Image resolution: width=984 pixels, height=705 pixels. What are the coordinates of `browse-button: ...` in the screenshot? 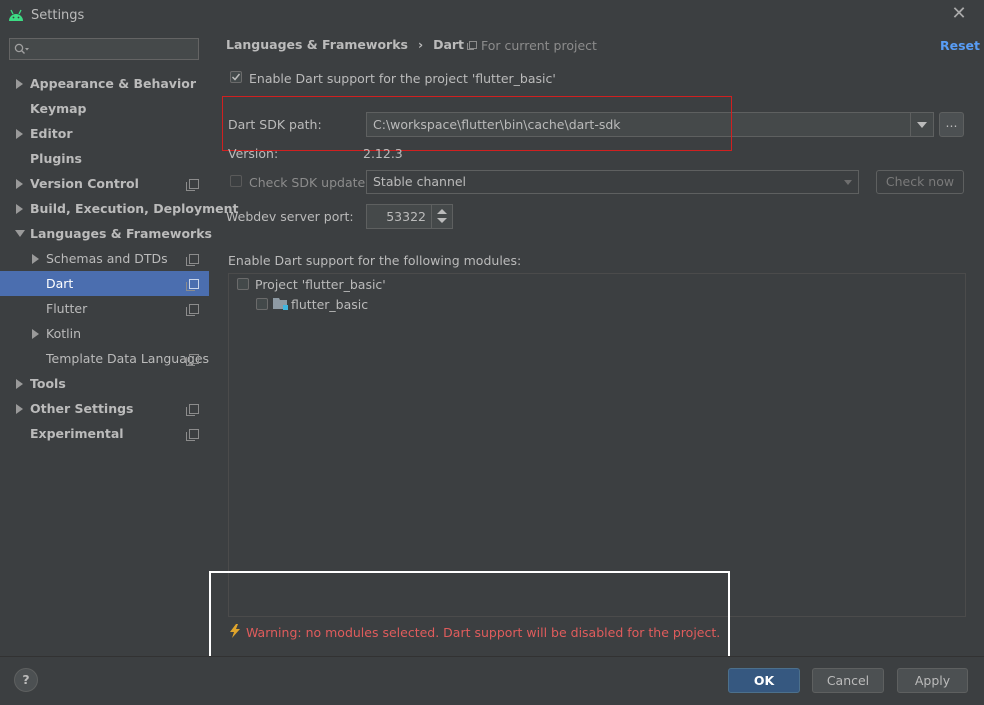 It's located at (951, 124).